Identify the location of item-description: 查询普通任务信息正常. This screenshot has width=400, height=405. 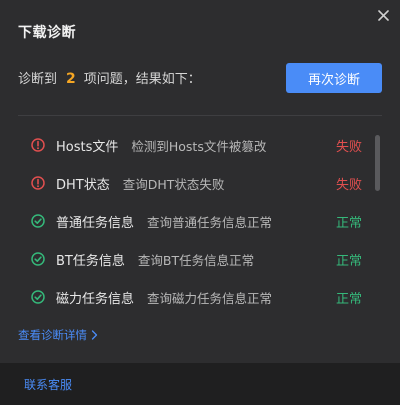
(210, 222).